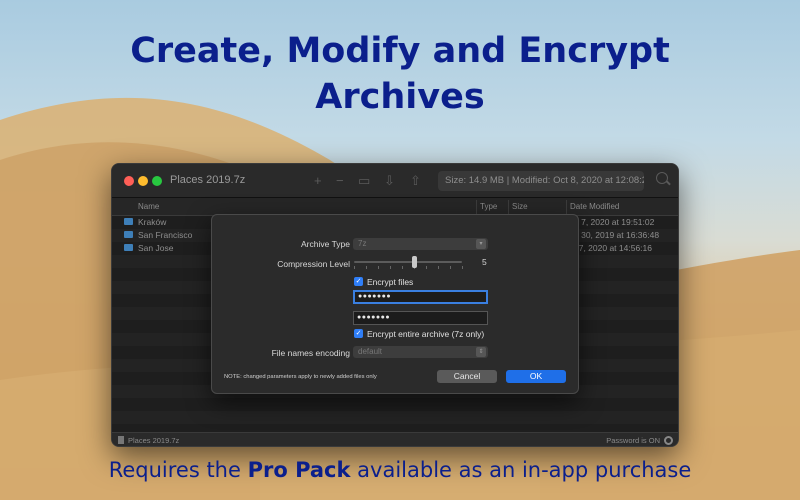 This screenshot has height=500, width=800. I want to click on encoding-select: default ⇕, so click(420, 352).